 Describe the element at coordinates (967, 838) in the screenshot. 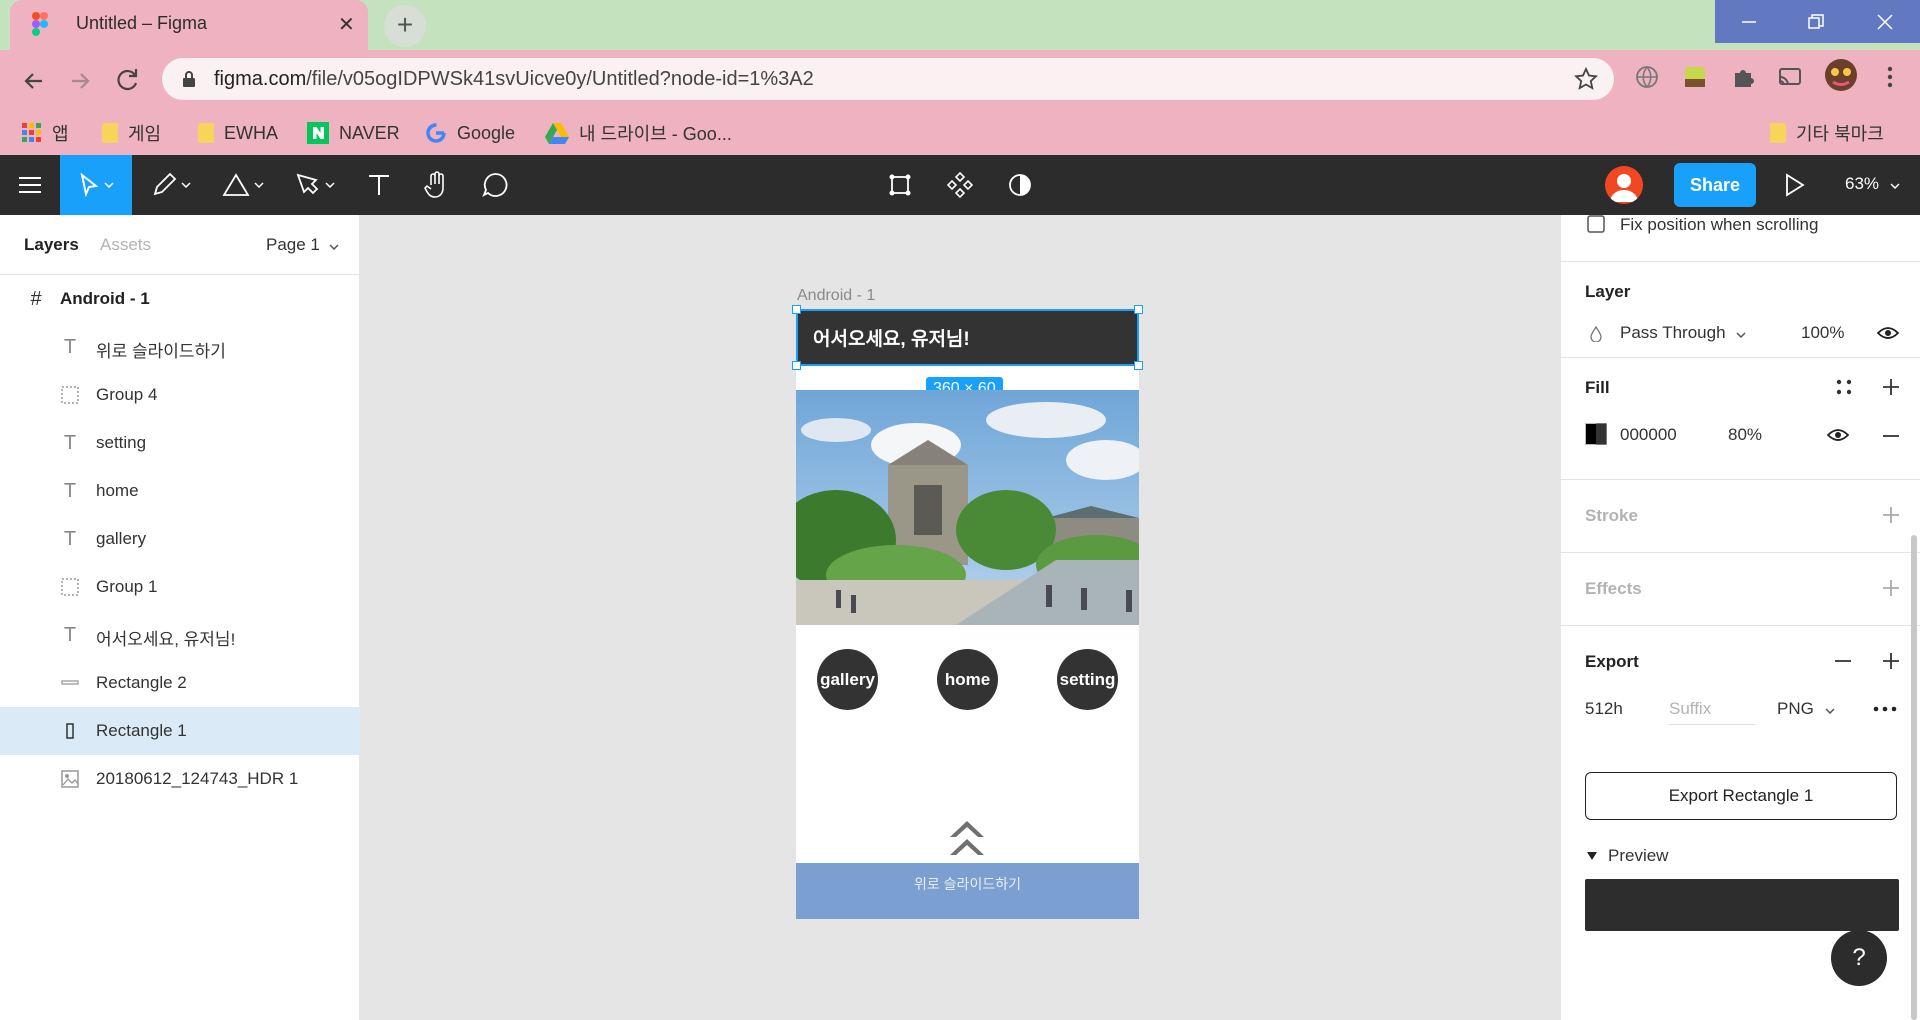

I see `double-chevron-up-icon` at that location.